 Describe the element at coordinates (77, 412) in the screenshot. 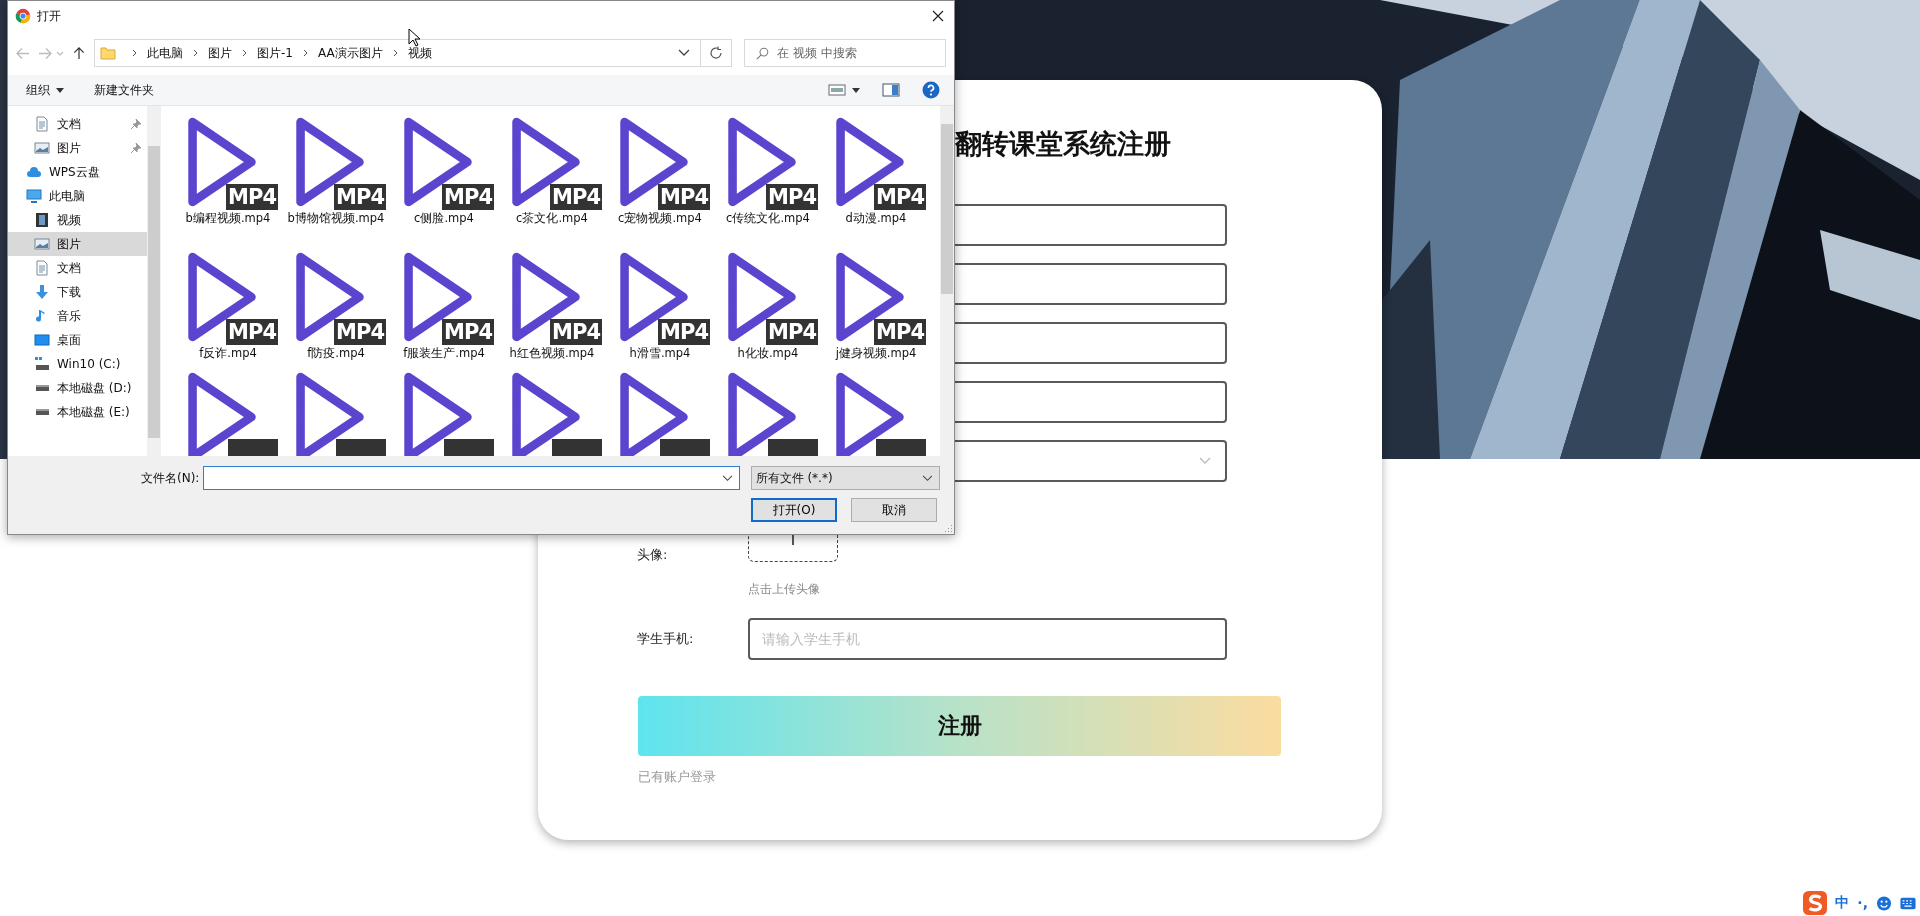

I see `nav-item: 本地磁盘 (E:)` at that location.